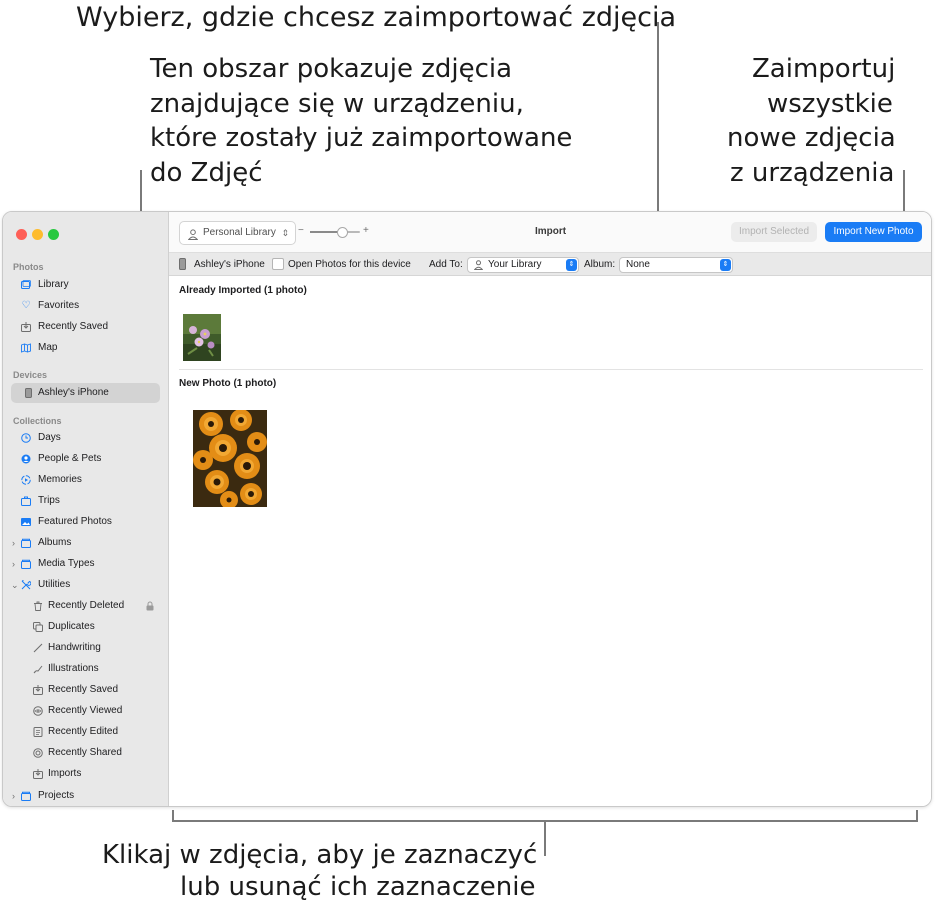  What do you see at coordinates (285, 233) in the screenshot?
I see `up-down-chevron-icon: ⇕` at bounding box center [285, 233].